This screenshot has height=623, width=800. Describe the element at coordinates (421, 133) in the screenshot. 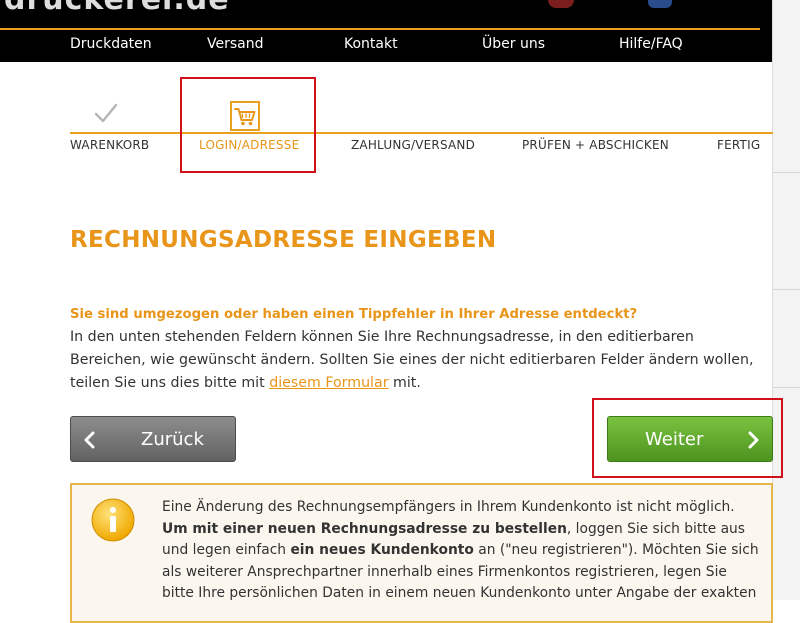

I see `stepper-line` at that location.